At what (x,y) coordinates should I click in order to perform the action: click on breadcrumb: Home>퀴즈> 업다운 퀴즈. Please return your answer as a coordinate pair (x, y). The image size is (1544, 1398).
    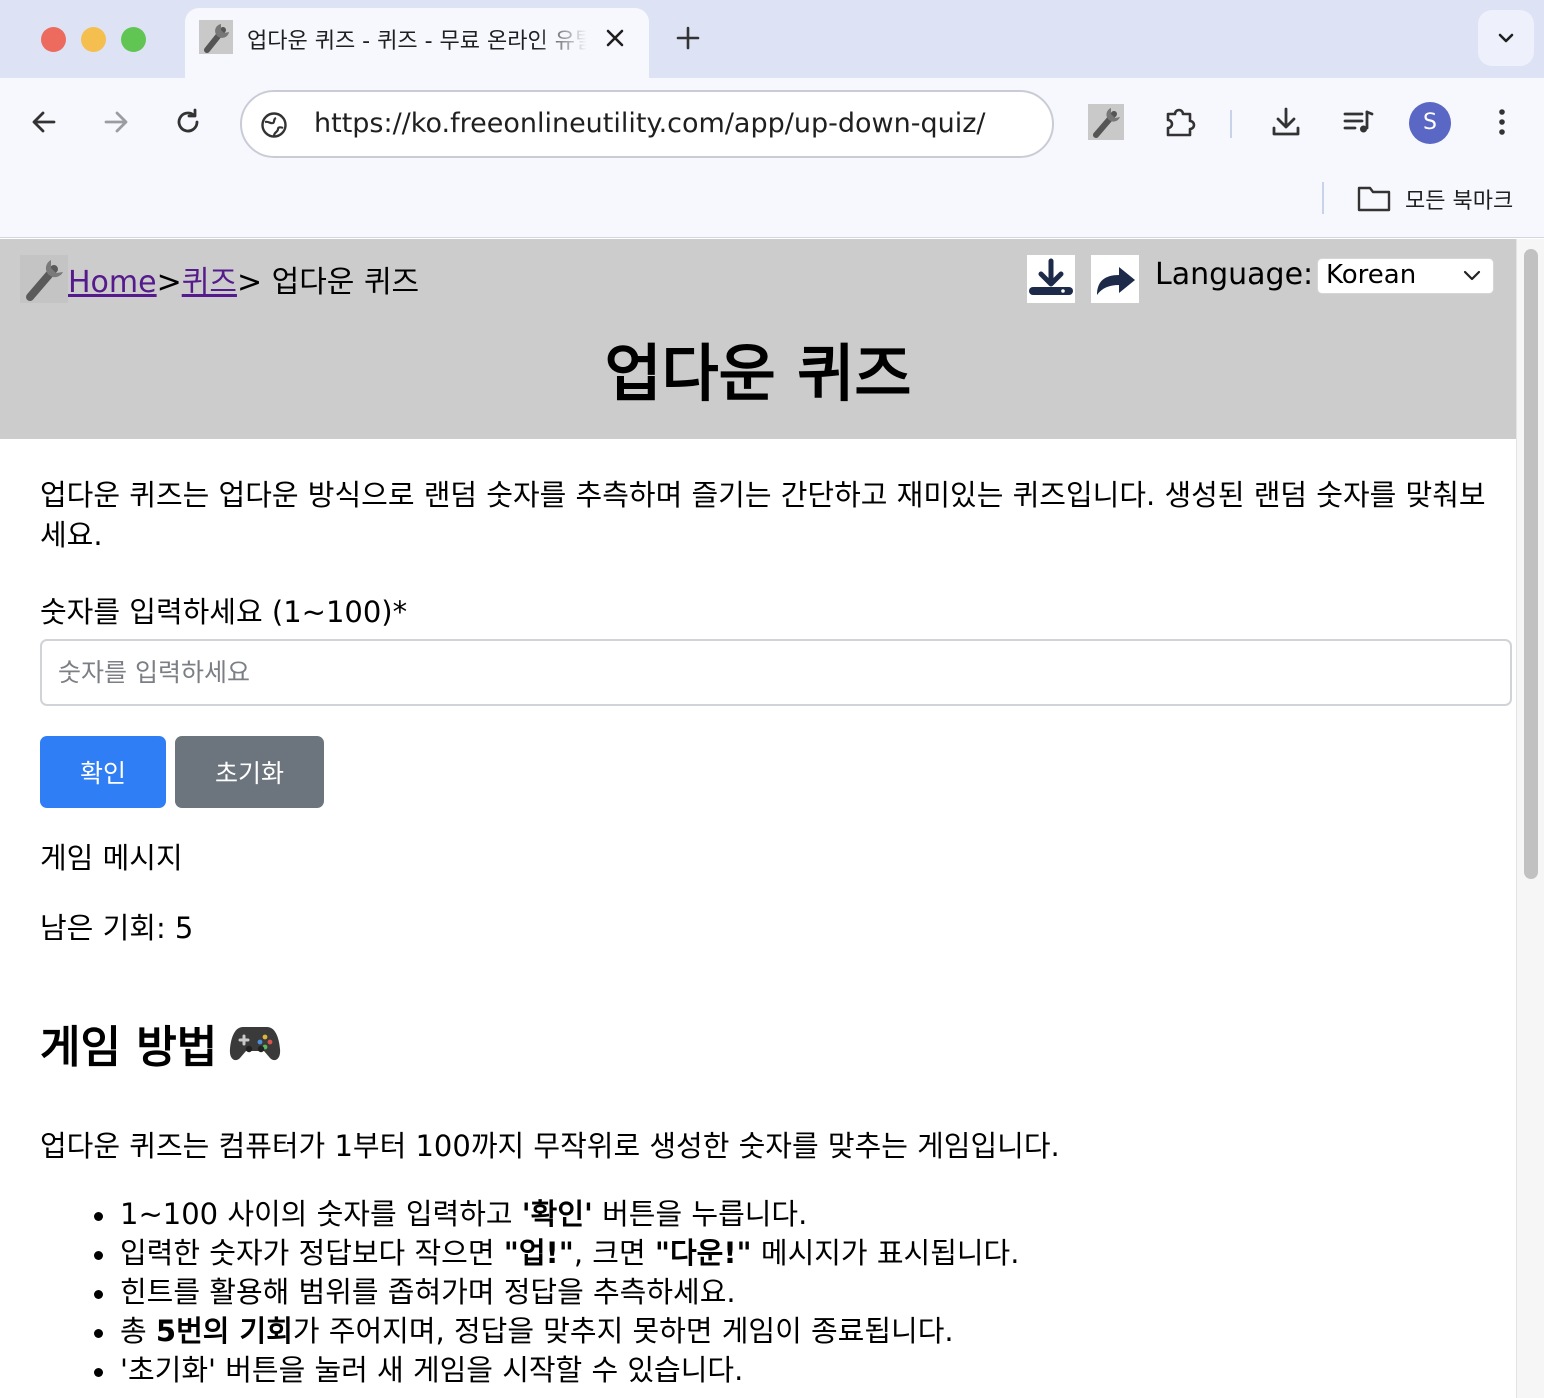
    Looking at the image, I should click on (243, 279).